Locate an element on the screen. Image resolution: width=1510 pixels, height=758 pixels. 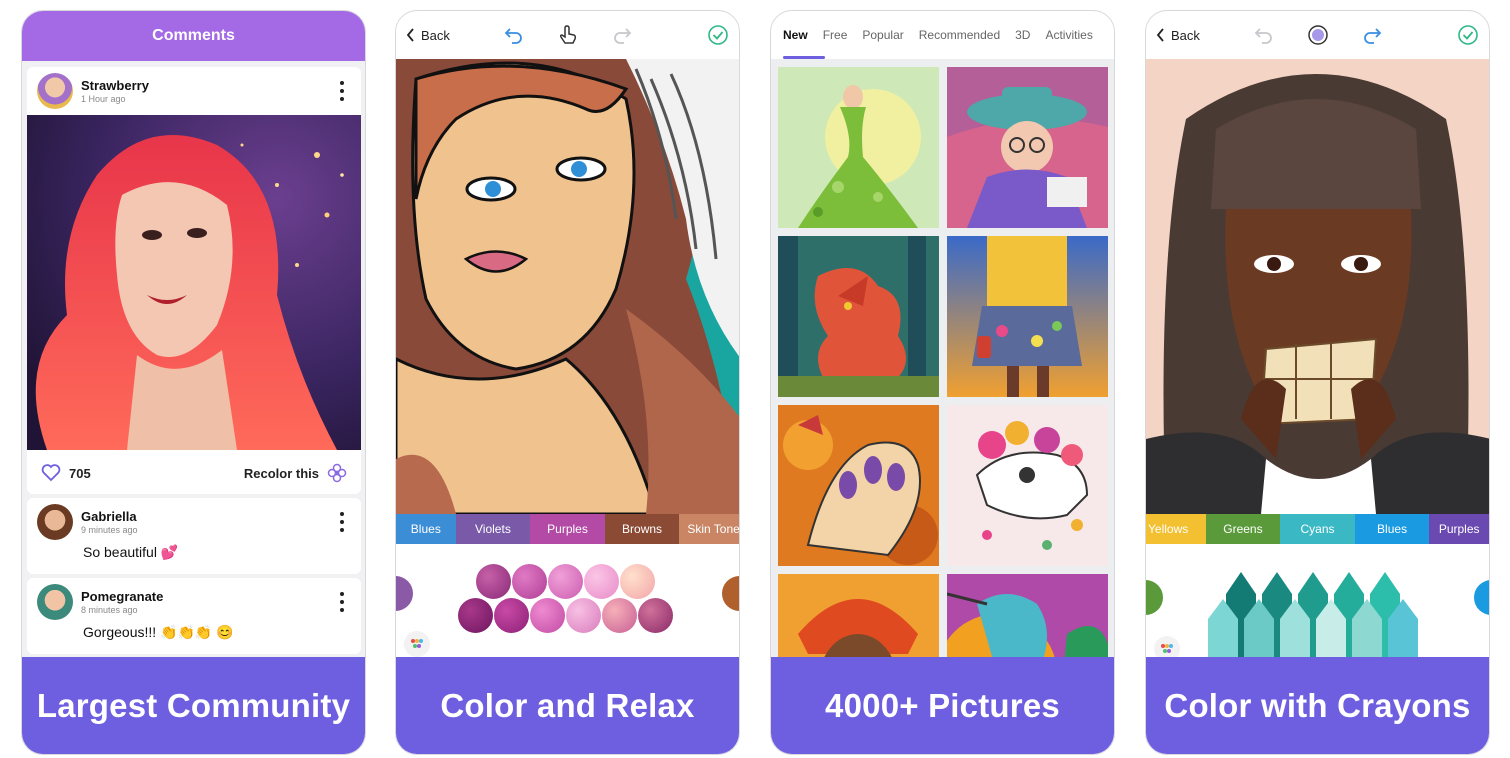
tab-recommended: Recommended is located at coordinates (959, 35).